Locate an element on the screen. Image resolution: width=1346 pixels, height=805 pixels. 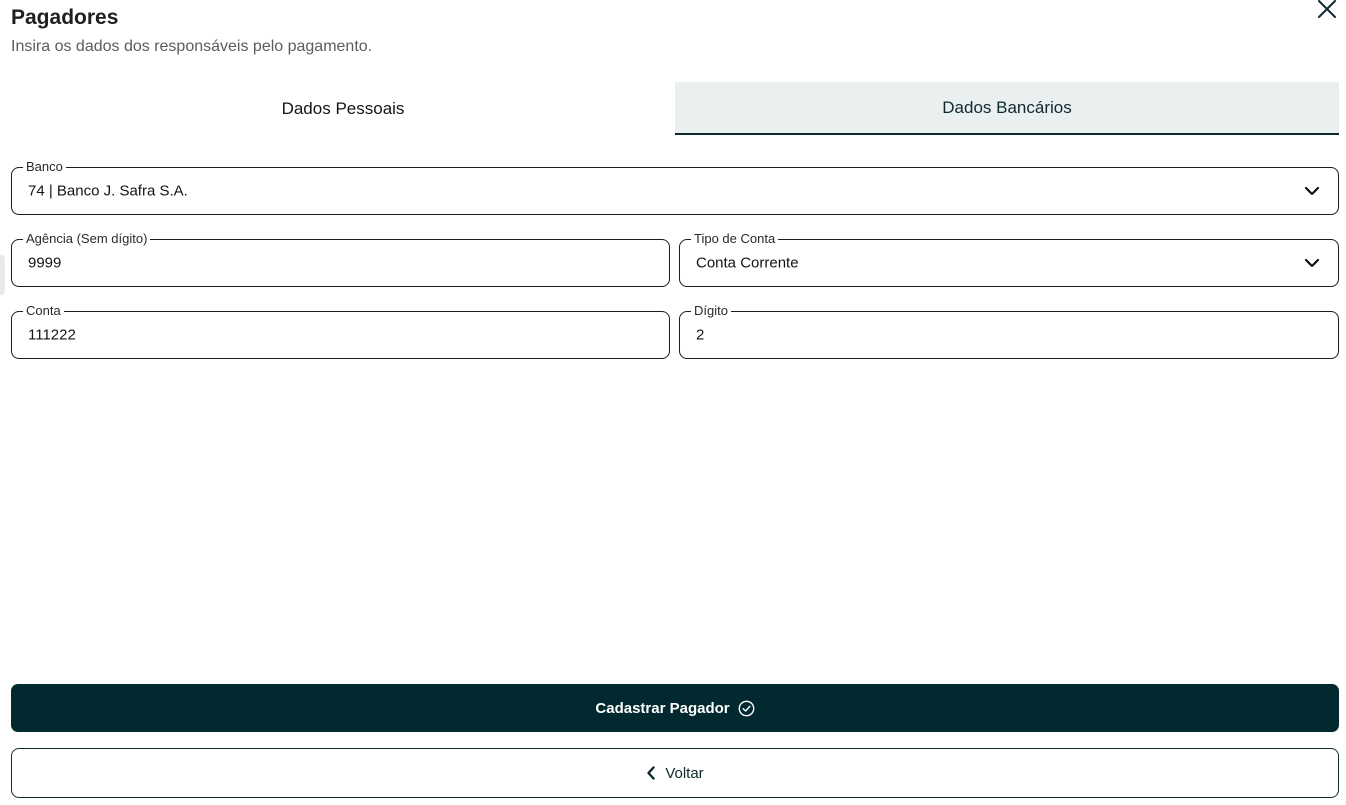
voltar-label: Voltar is located at coordinates (684, 773).